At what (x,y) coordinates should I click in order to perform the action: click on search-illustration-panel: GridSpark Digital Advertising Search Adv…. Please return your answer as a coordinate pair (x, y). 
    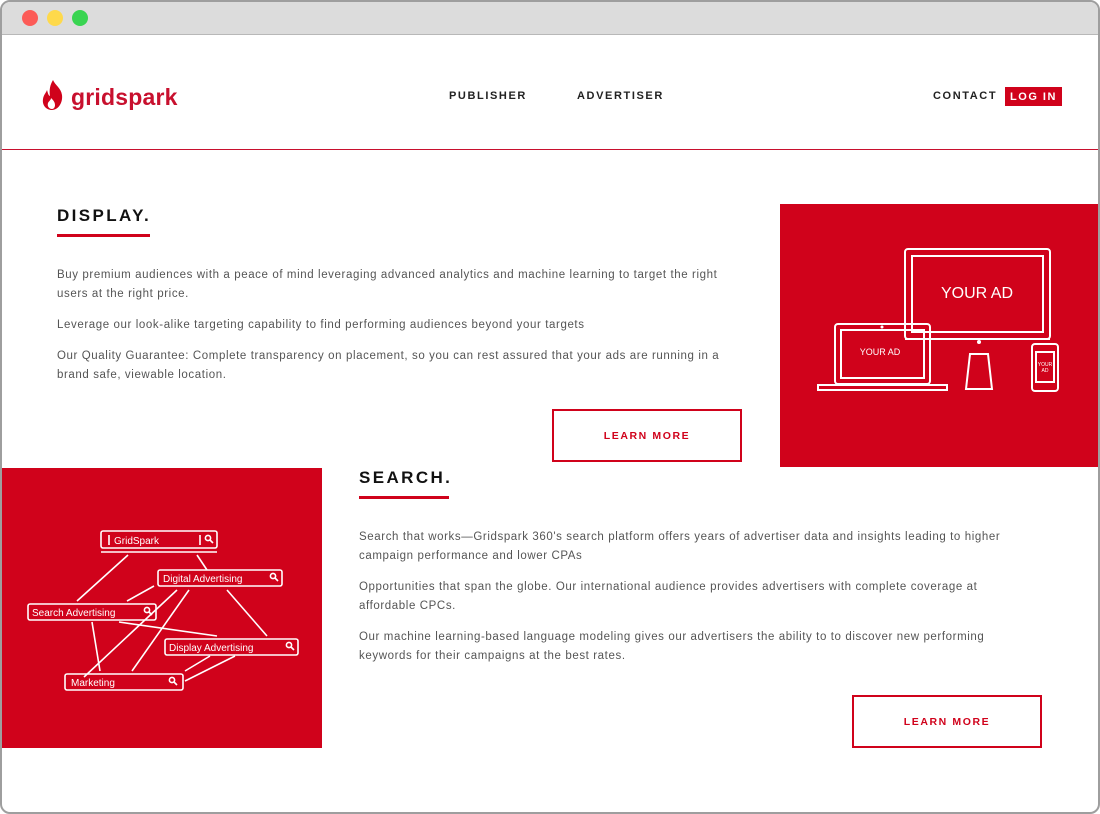
    Looking at the image, I should click on (162, 608).